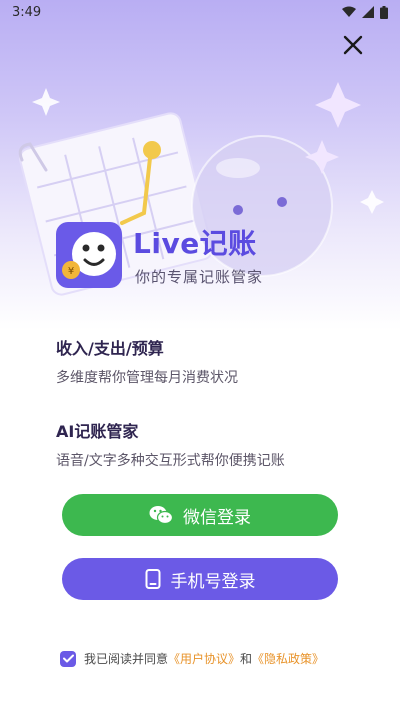 This screenshot has width=400, height=712. I want to click on signal-icon, so click(368, 12).